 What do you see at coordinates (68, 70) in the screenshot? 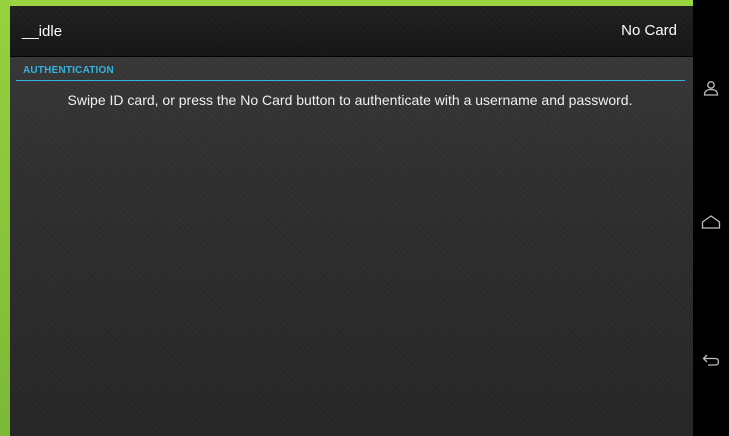
I see `section-label: AUTHENTICATION` at bounding box center [68, 70].